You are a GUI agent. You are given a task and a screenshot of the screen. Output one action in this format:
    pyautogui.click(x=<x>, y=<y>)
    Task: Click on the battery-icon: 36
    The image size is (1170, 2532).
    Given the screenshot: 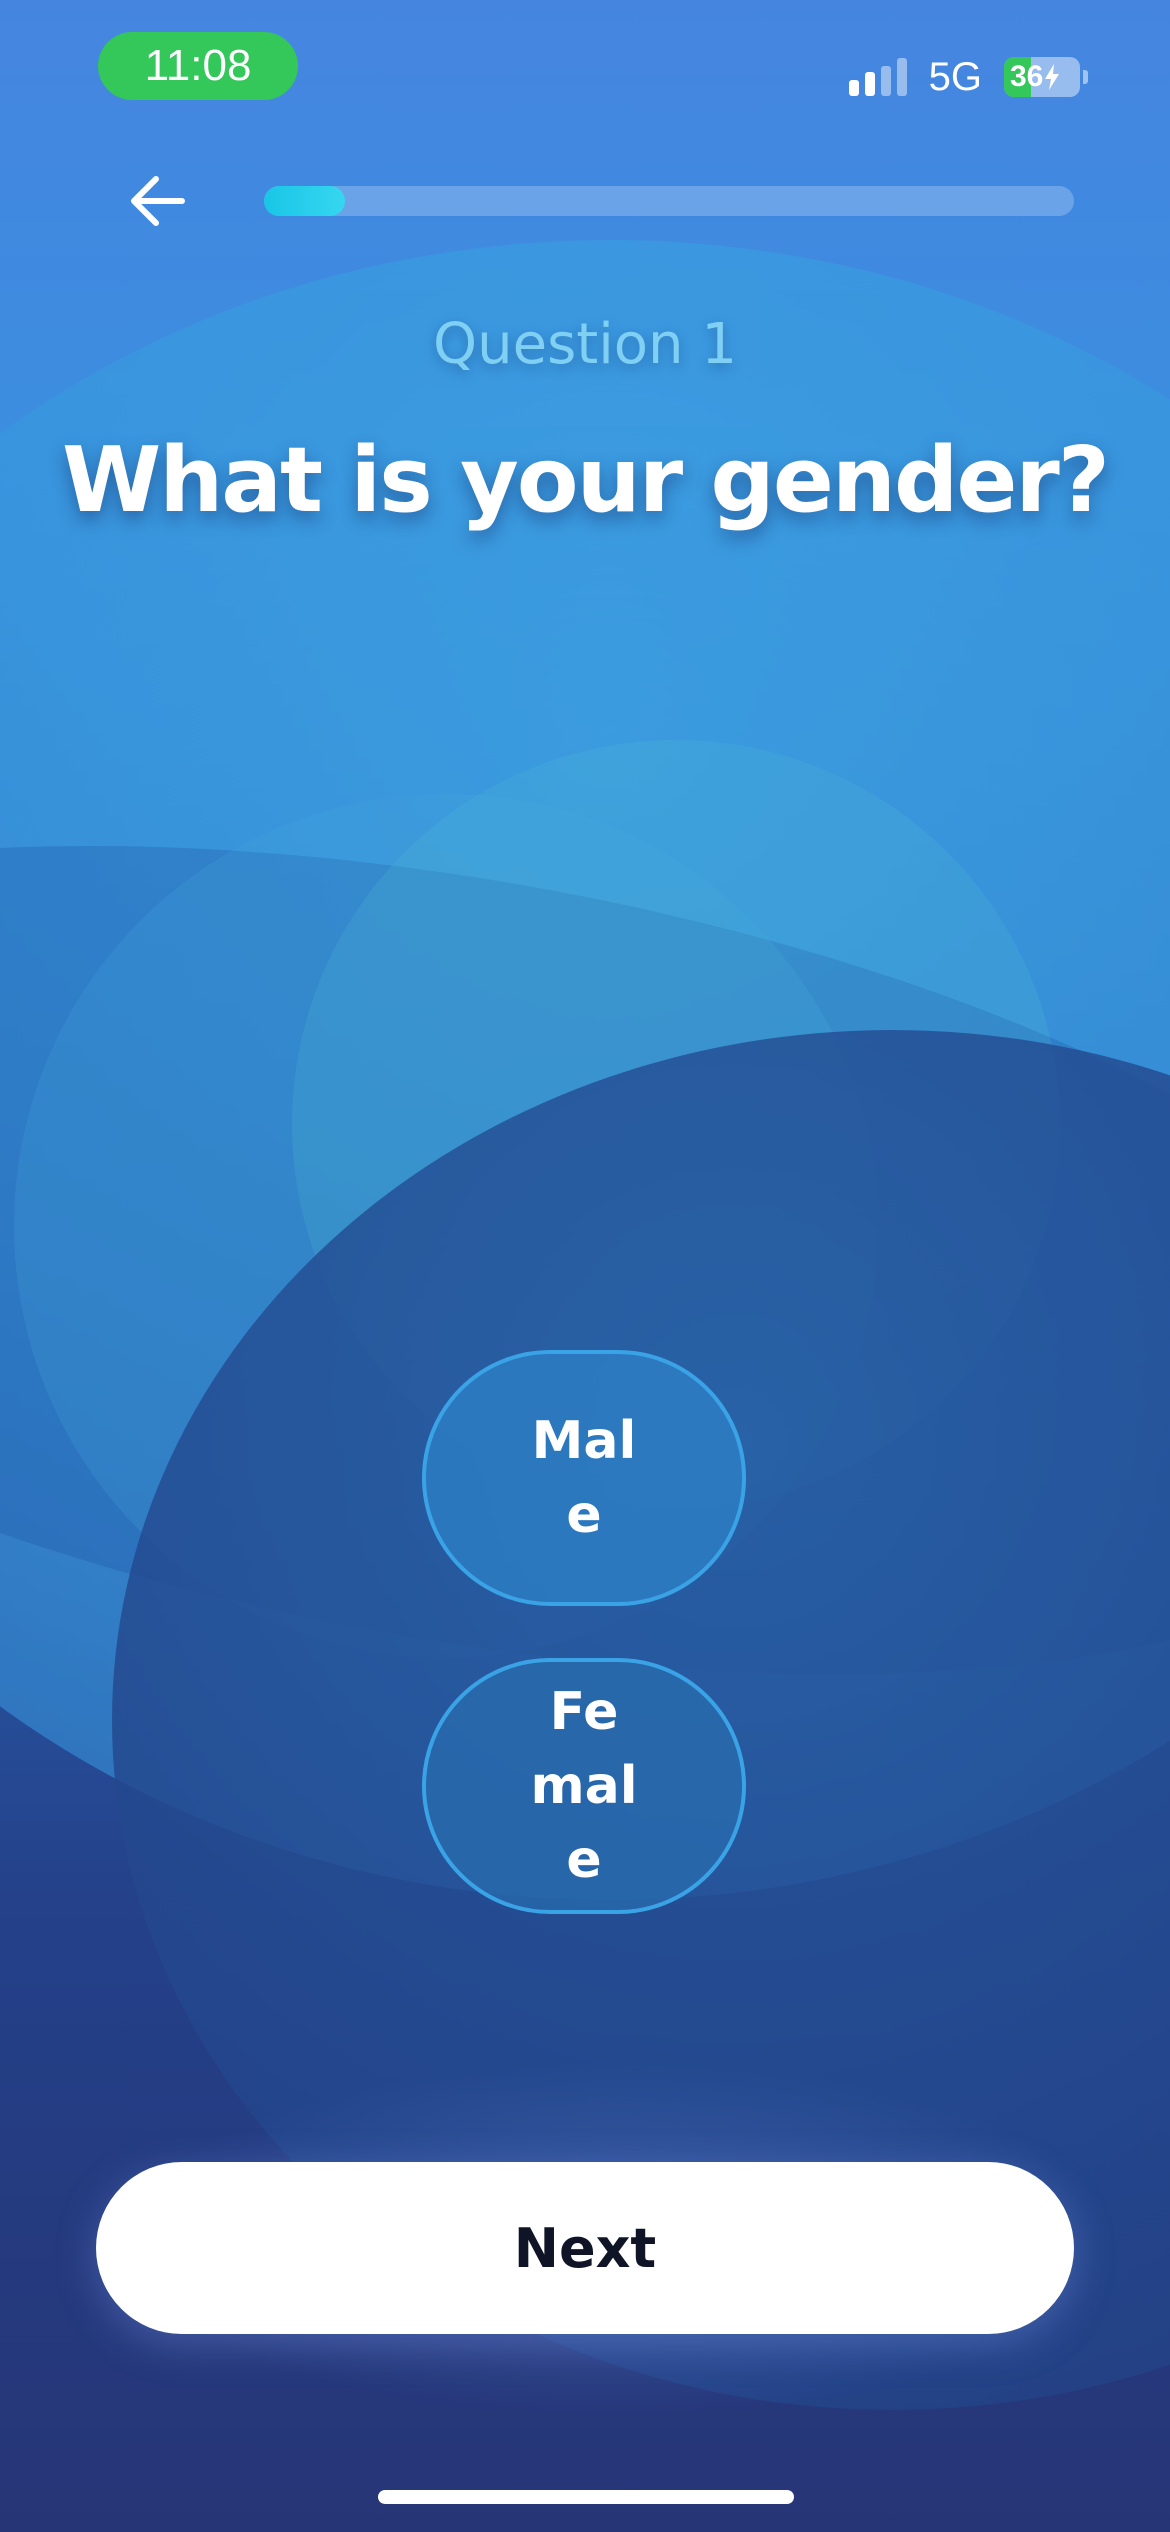 What is the action you would take?
    pyautogui.click(x=1042, y=77)
    